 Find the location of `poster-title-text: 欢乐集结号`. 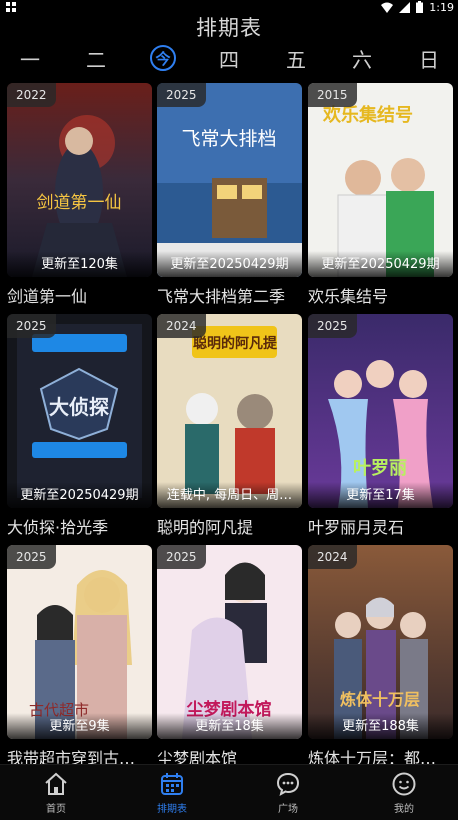

poster-title-text: 欢乐集结号 is located at coordinates (367, 115).